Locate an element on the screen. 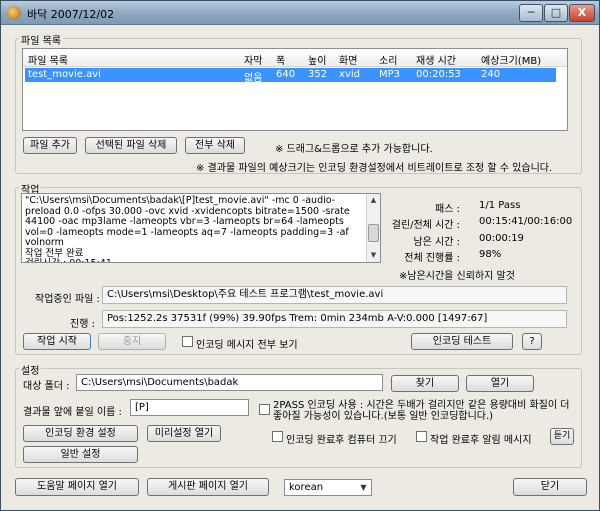 The image size is (600, 511). remaining-label: 남은 시간 : is located at coordinates (436, 242).